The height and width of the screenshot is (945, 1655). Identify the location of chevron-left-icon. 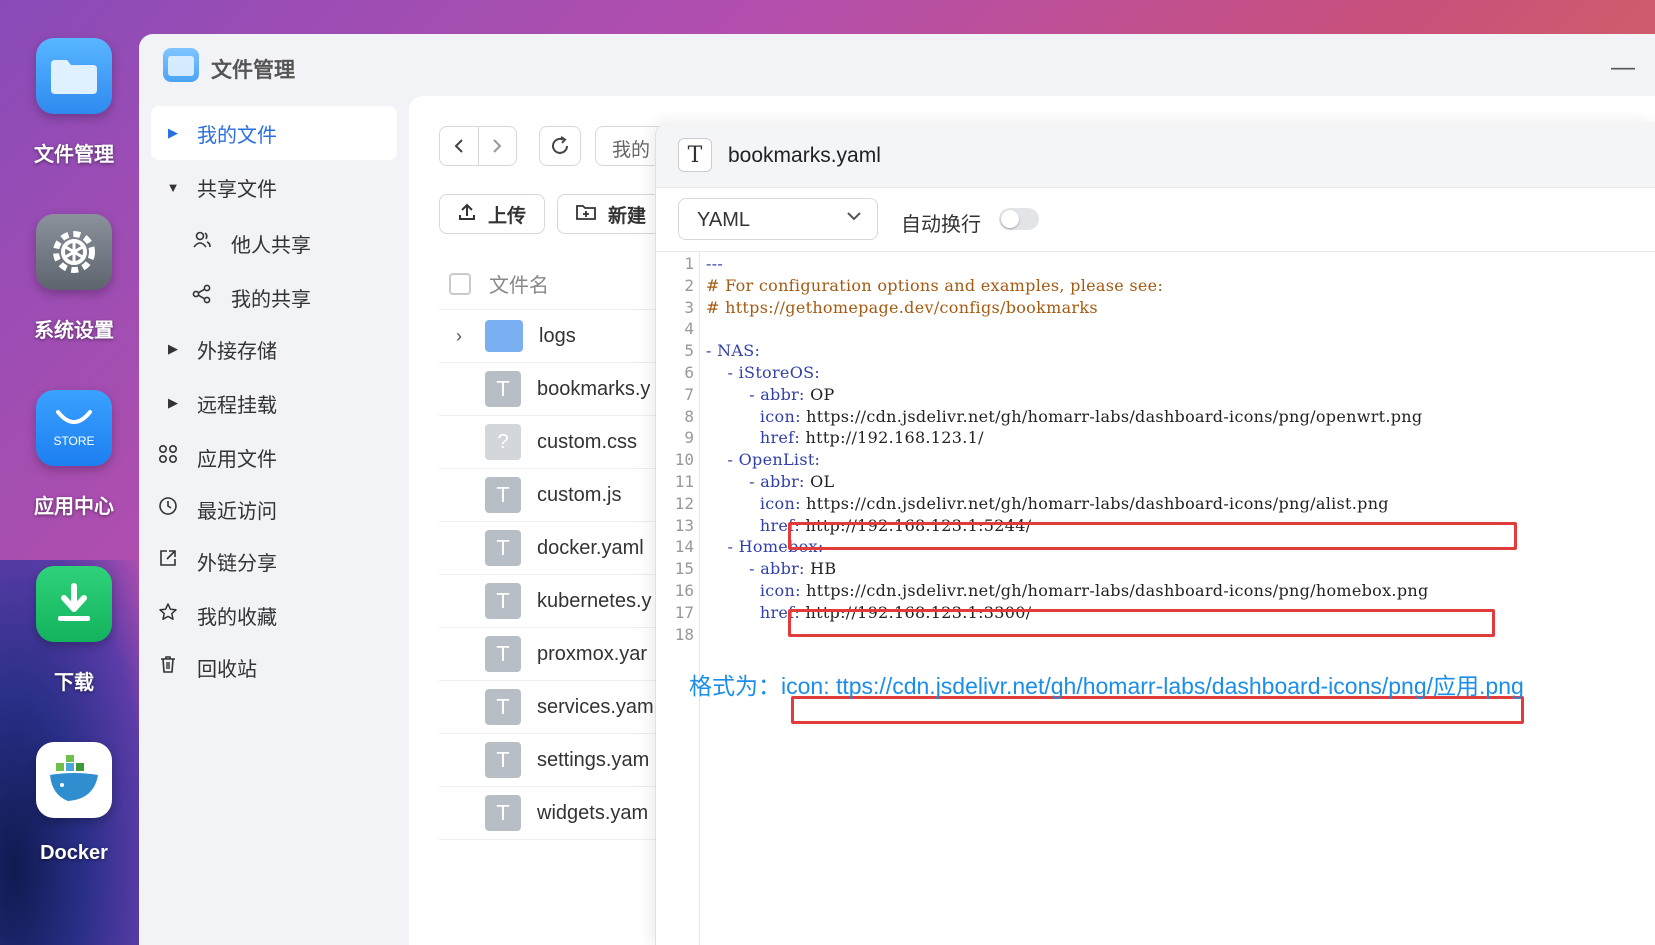
(458, 146).